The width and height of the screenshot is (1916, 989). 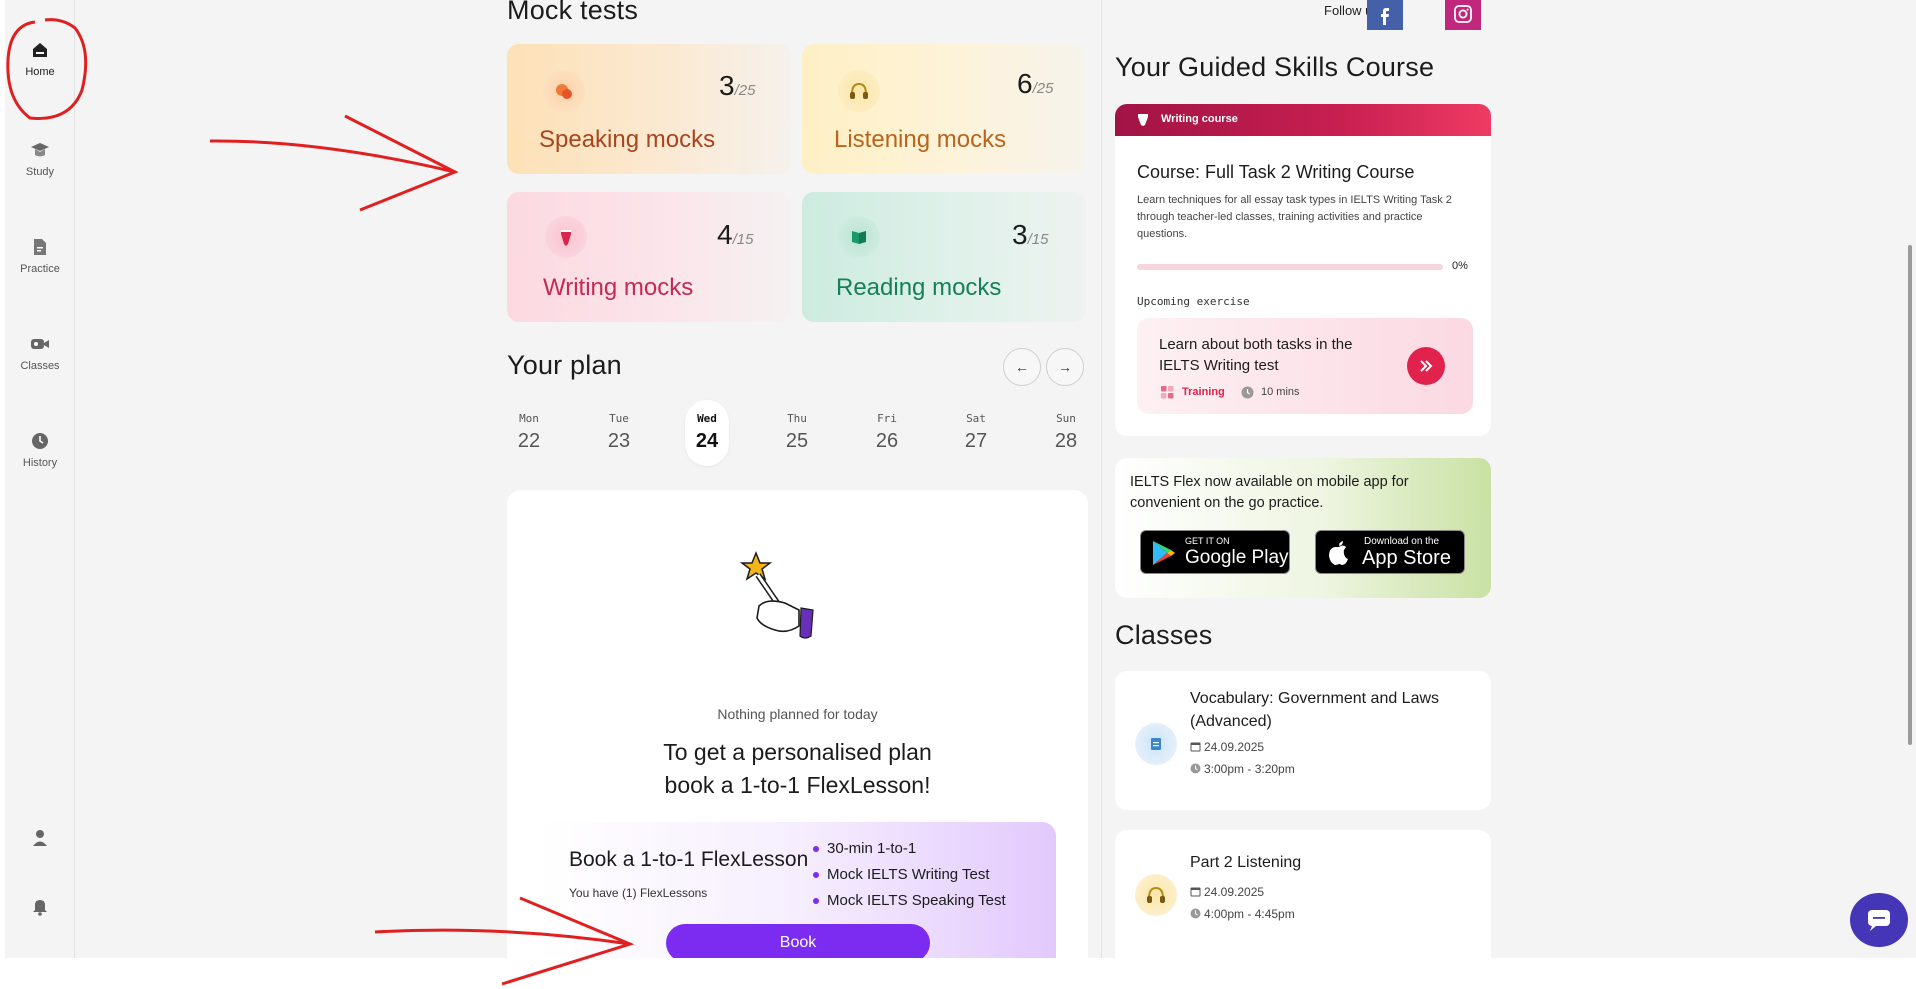 I want to click on highlight-circle, so click(x=47, y=69).